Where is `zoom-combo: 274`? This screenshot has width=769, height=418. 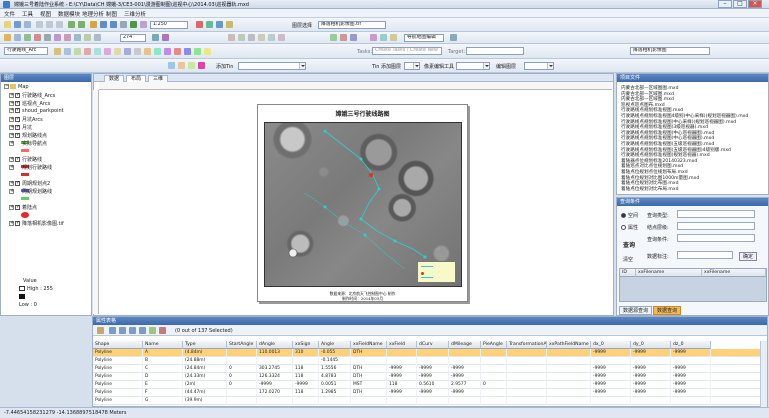
zoom-combo: 274 is located at coordinates (133, 38).